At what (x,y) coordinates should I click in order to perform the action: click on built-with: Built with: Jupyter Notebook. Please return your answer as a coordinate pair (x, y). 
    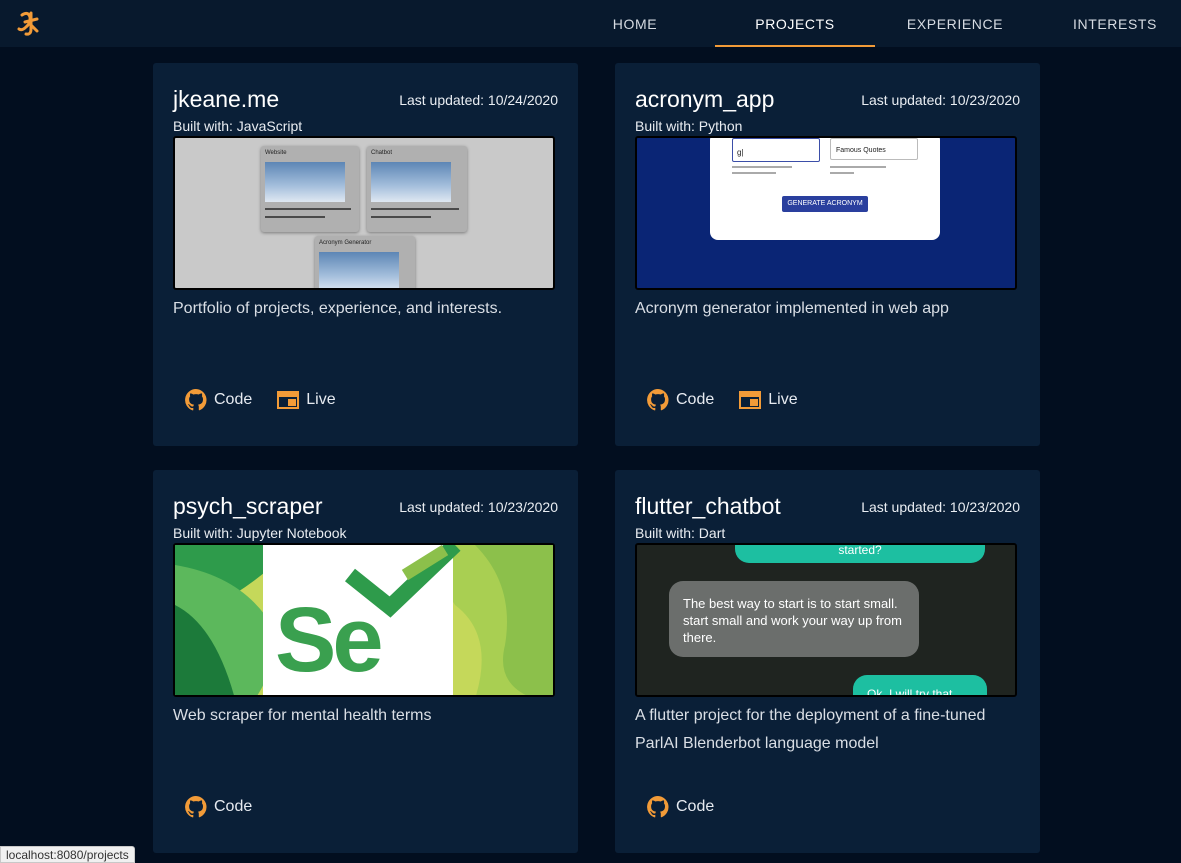
    Looking at the image, I should click on (260, 533).